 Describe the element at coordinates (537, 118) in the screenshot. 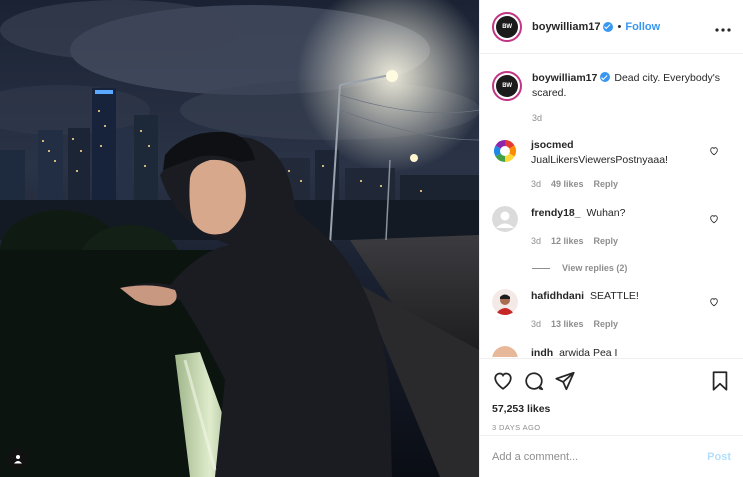

I see `caption-time: 3d` at that location.